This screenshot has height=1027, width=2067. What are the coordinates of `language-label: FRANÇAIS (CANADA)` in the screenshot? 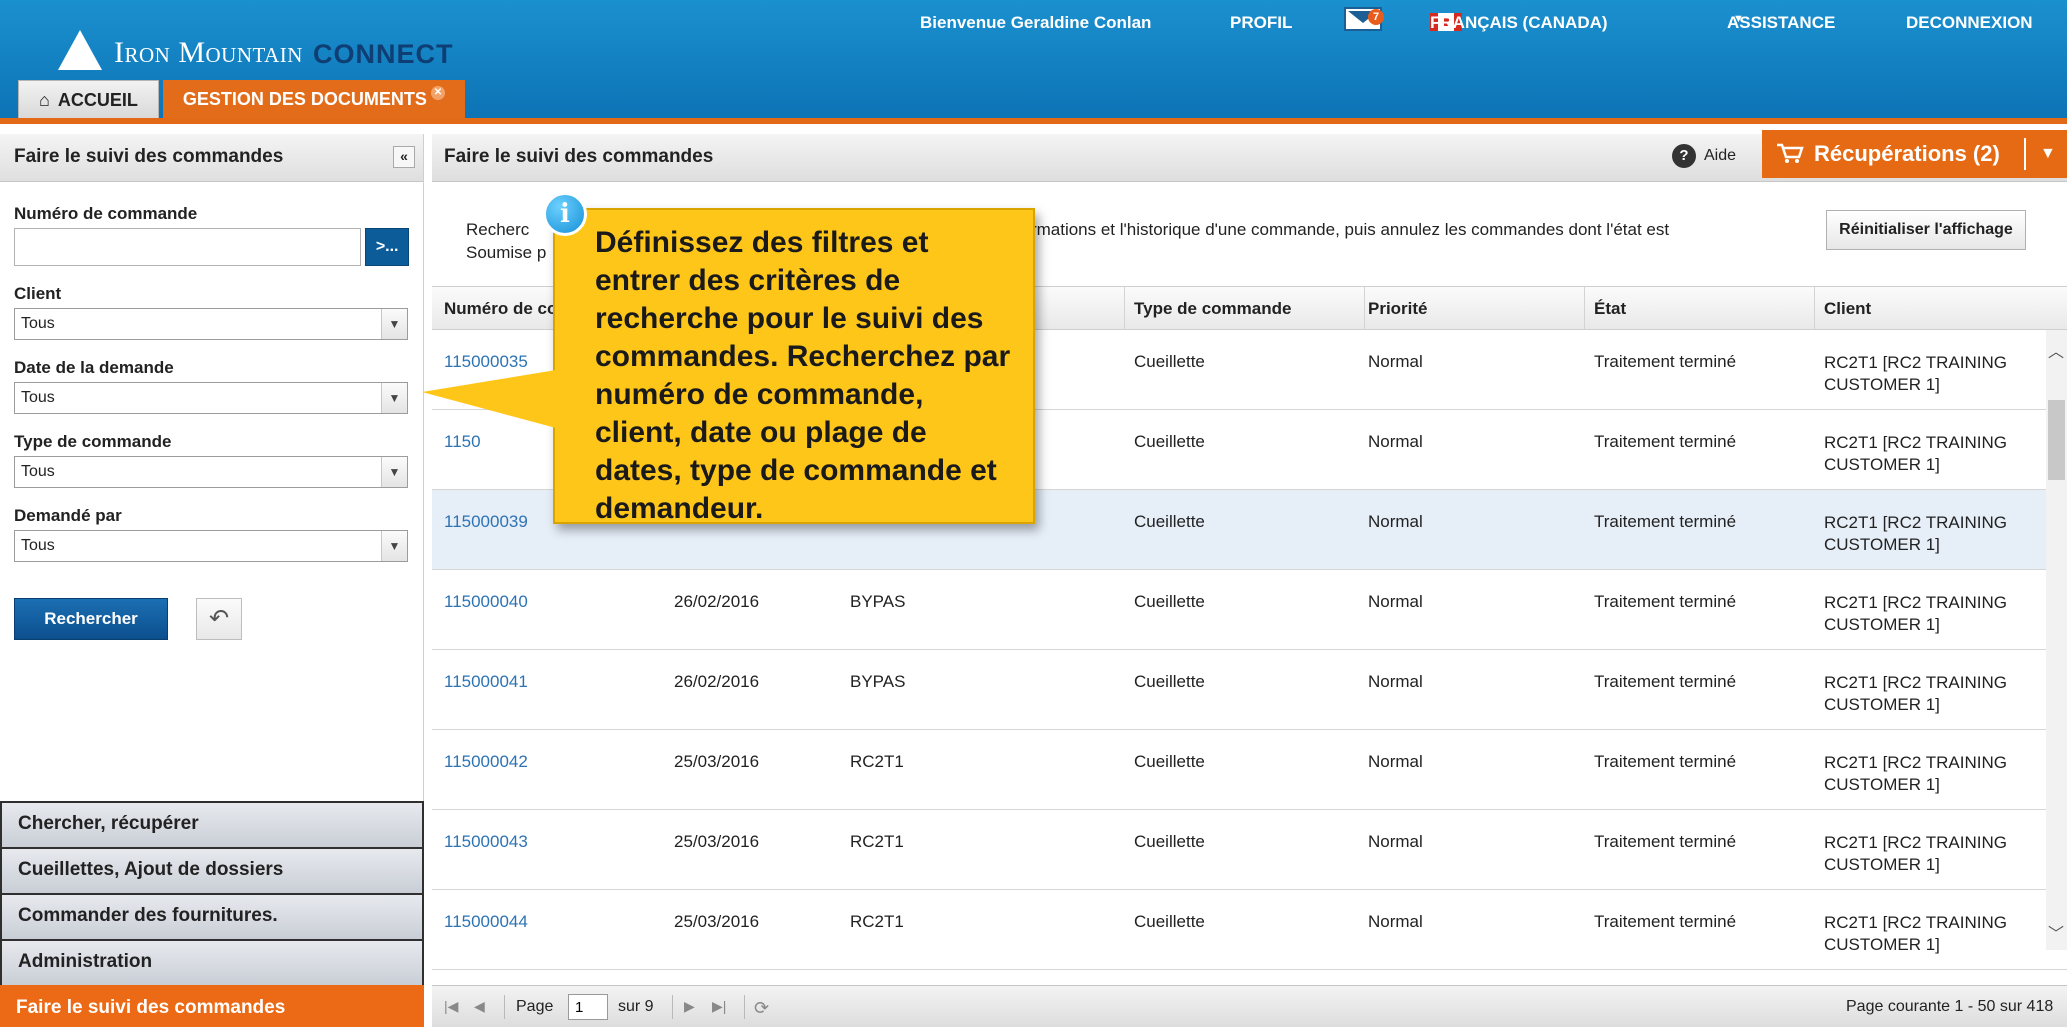 It's located at (1519, 22).